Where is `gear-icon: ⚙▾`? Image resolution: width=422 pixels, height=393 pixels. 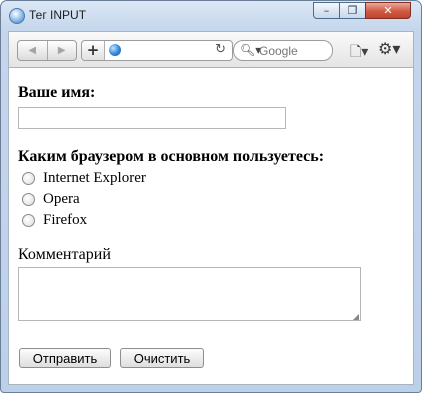
gear-icon: ⚙▾ is located at coordinates (389, 48).